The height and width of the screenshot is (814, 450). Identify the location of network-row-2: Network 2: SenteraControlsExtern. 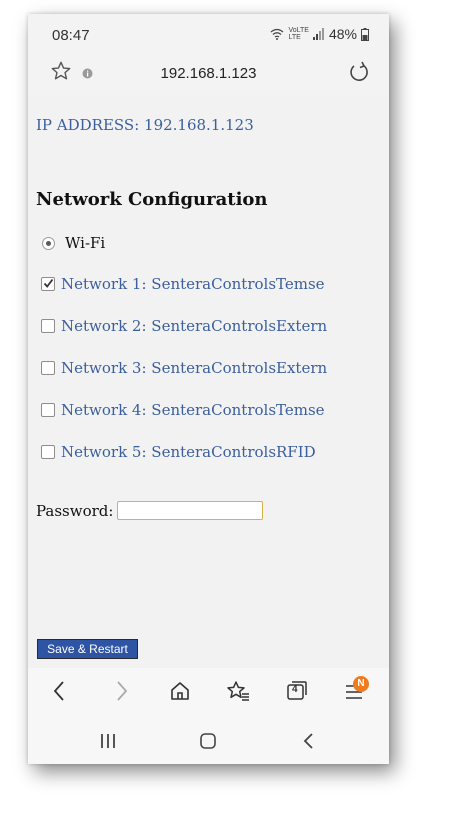
(184, 326).